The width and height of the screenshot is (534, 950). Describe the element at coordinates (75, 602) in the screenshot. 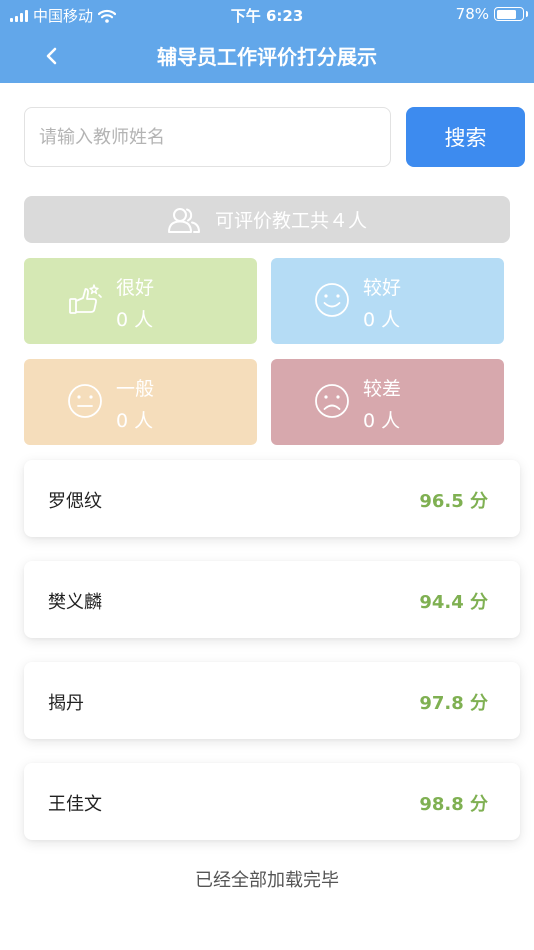

I see `teacher-name: 樊义麟` at that location.